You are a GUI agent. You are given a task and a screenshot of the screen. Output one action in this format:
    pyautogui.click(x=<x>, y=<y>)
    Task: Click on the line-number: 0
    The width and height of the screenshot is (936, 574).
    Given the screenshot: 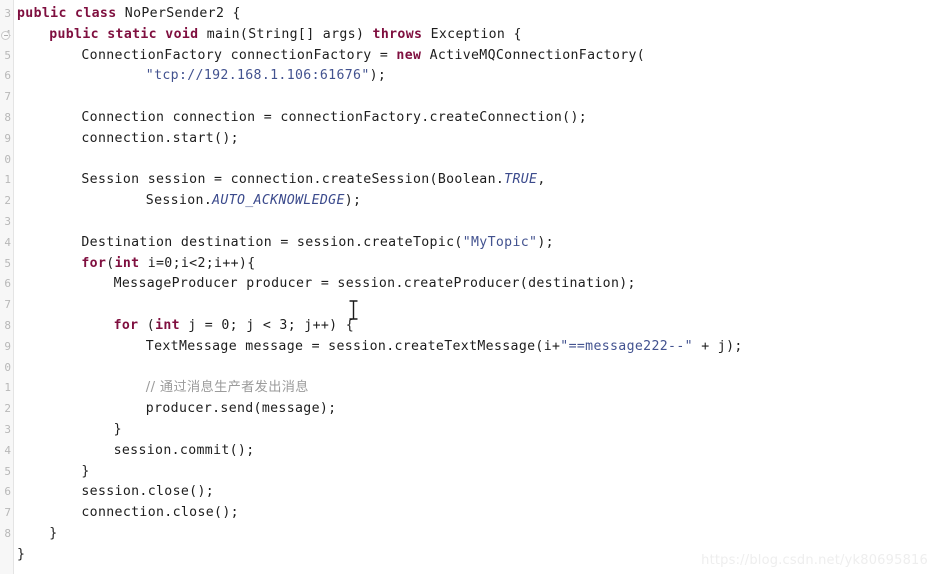 What is the action you would take?
    pyautogui.click(x=7, y=159)
    